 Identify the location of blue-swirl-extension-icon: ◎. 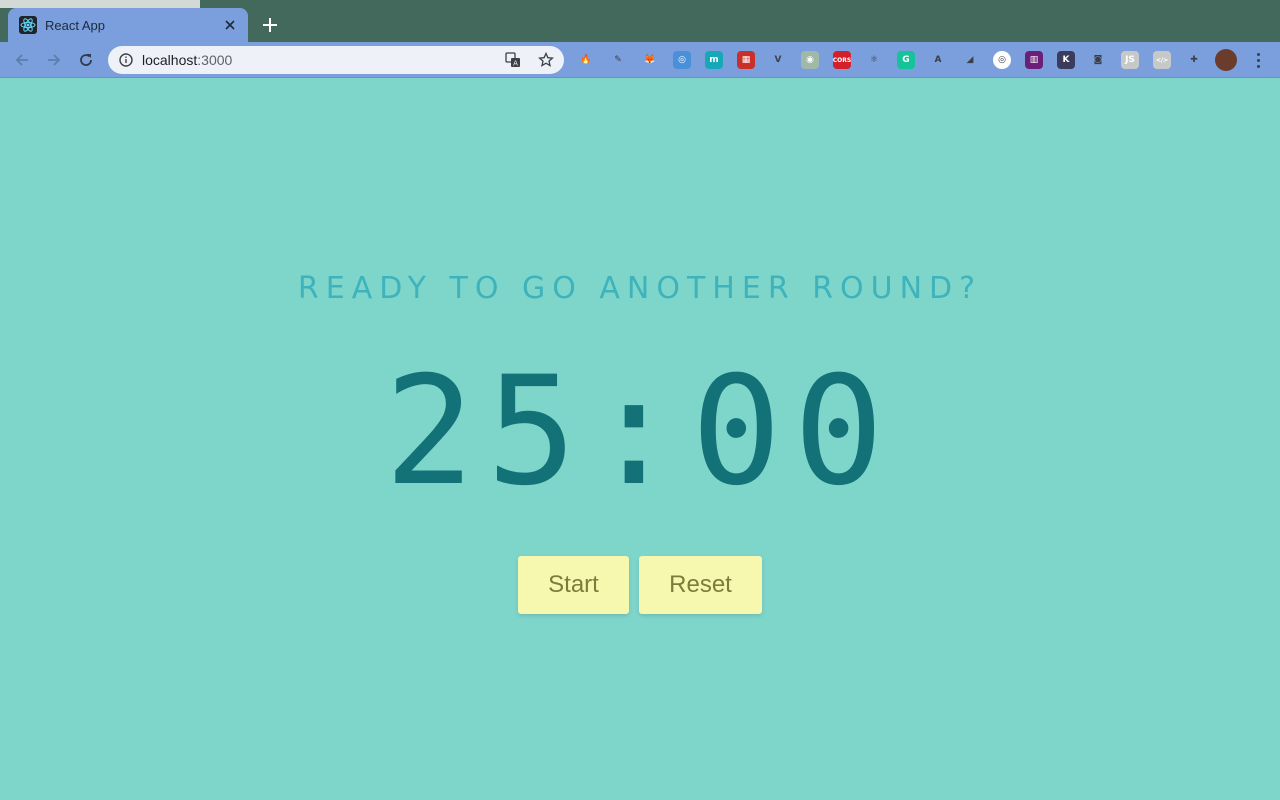
(682, 60).